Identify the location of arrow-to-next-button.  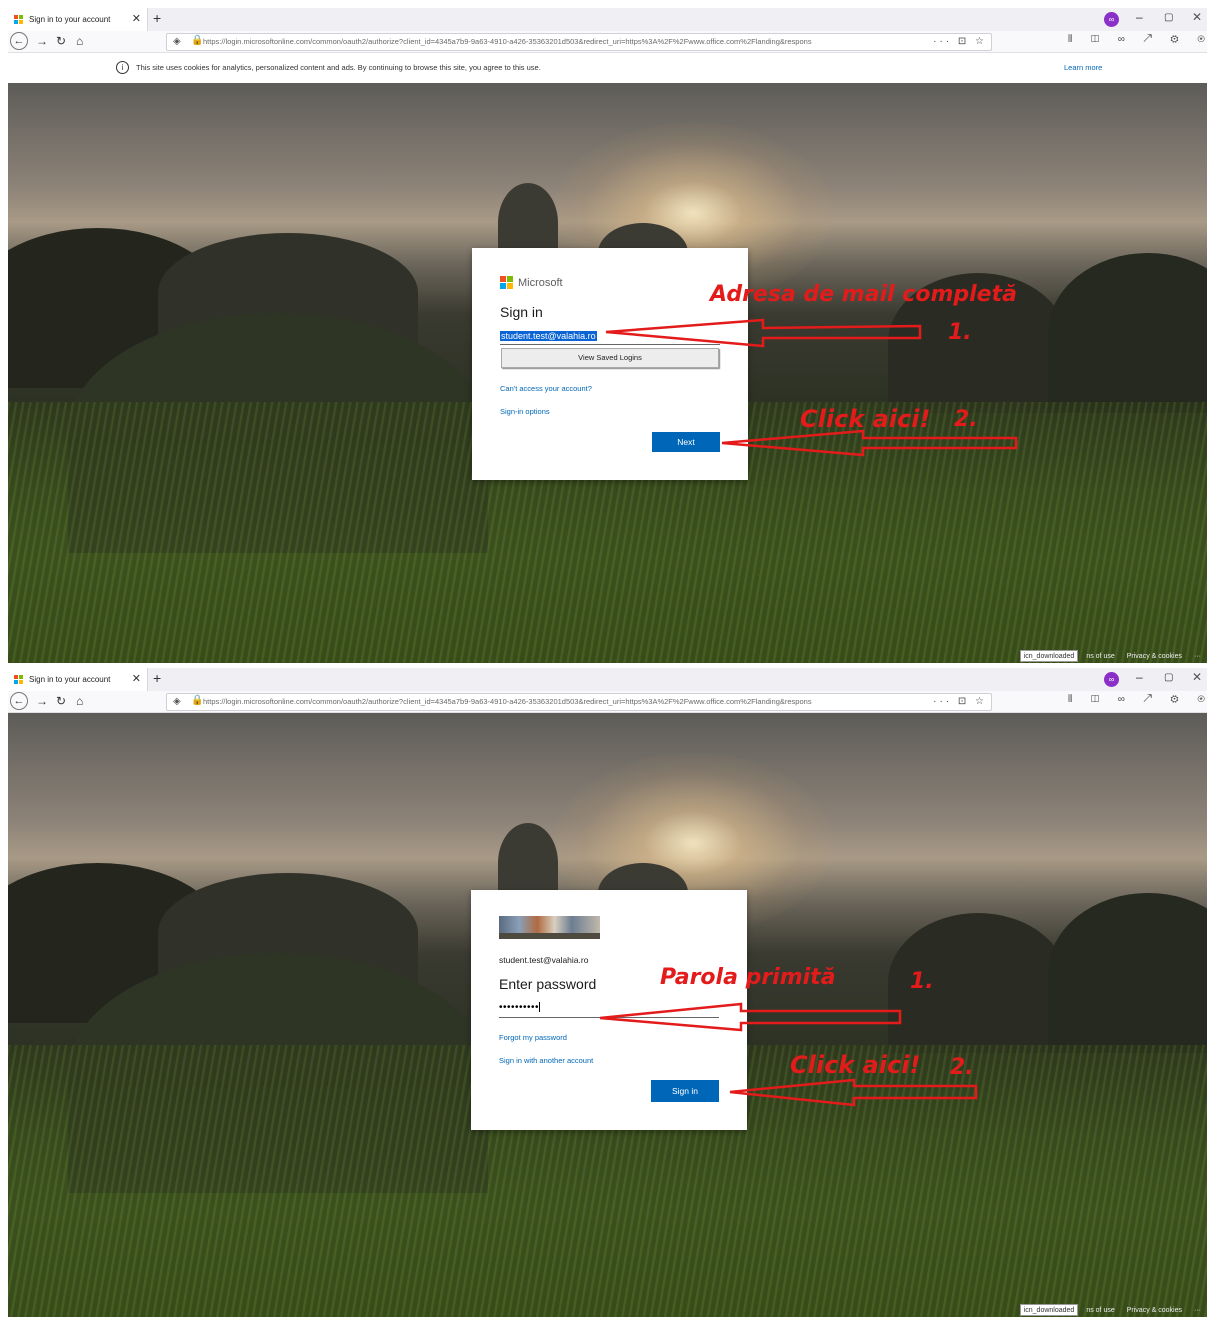
(869, 443).